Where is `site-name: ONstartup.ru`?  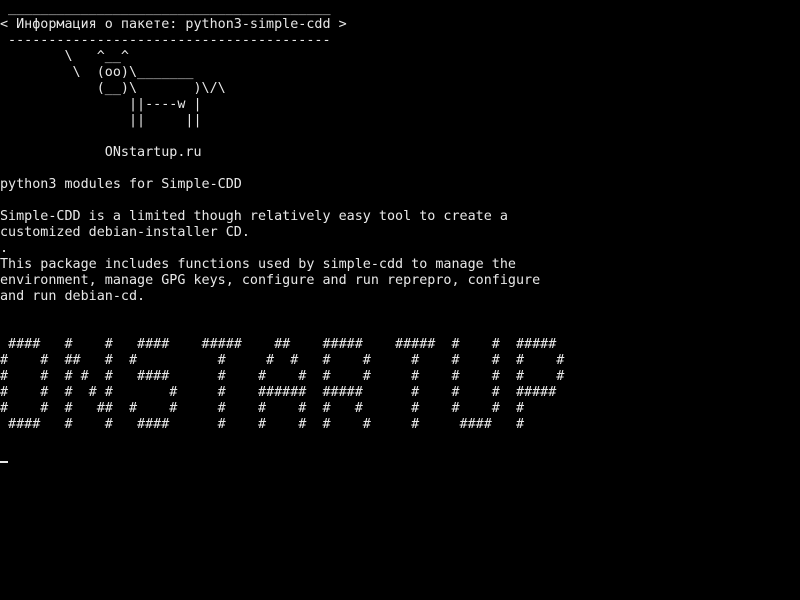
site-name: ONstartup.ru is located at coordinates (101, 152).